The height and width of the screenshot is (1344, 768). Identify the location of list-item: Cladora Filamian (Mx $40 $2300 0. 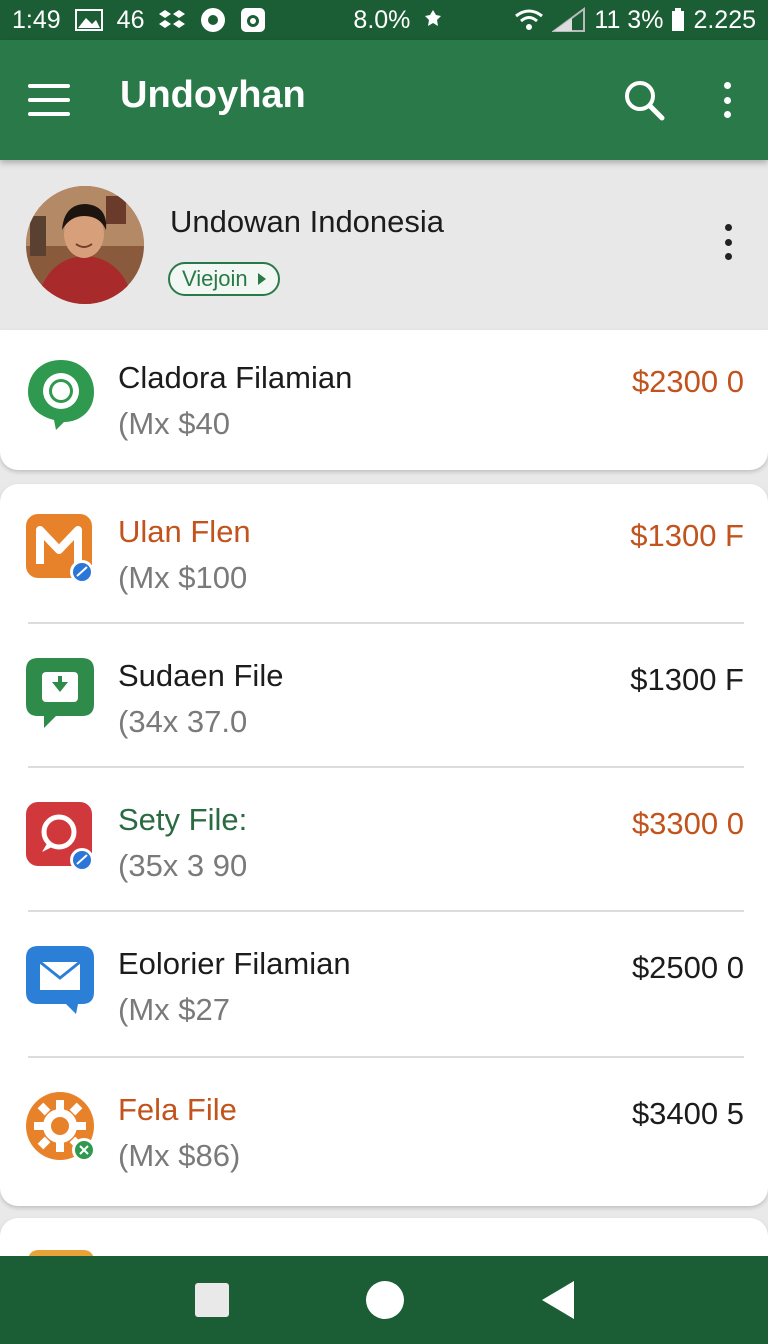
(384, 400).